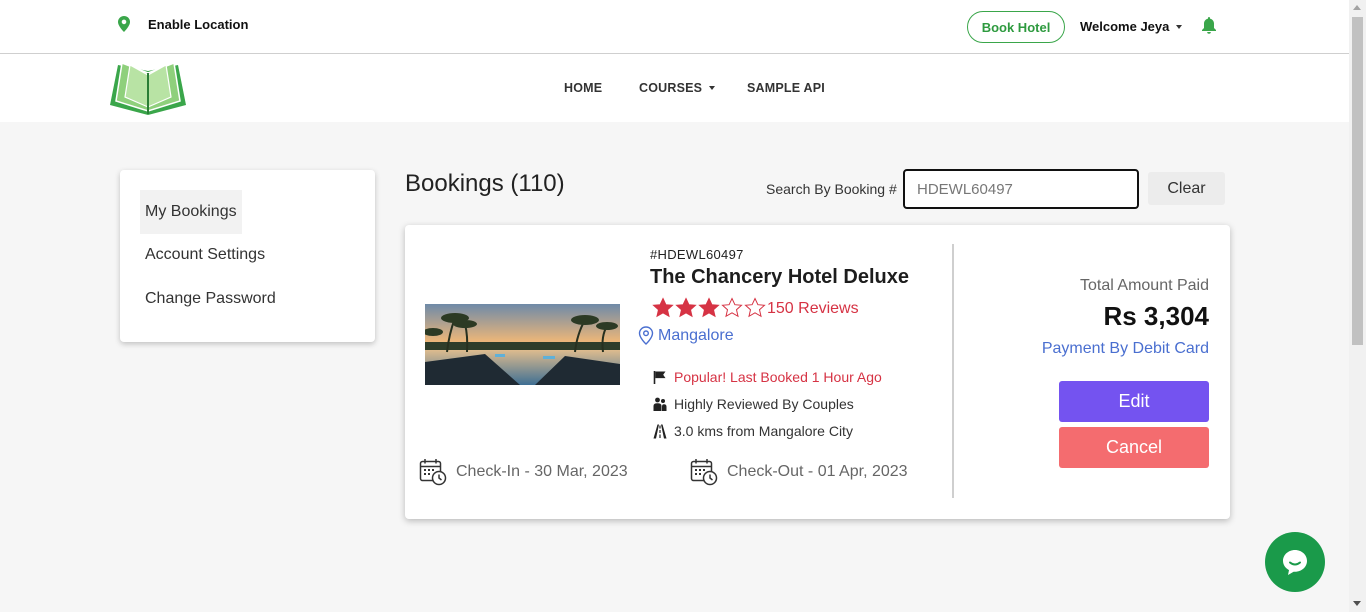  I want to click on page-scrollbar, so click(1357, 306).